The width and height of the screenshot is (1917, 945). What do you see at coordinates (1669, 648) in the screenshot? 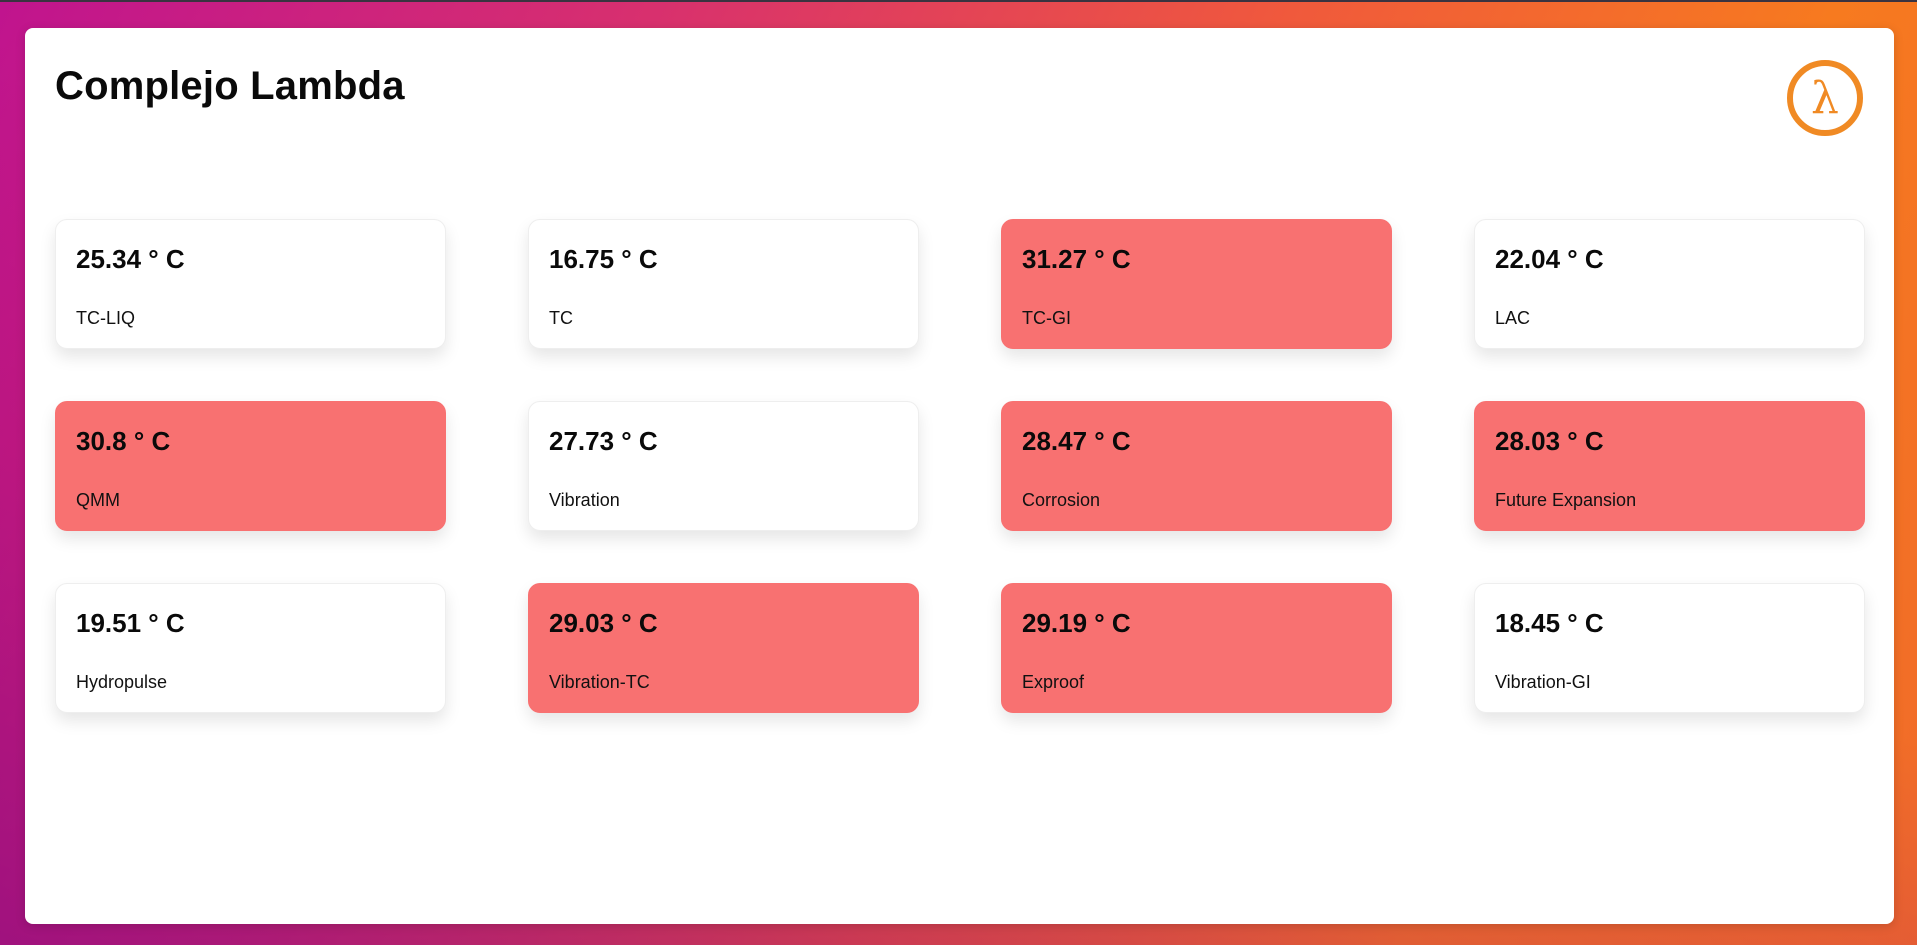
I see `sensor-card: 18.45 ° C Vibration-GI` at bounding box center [1669, 648].